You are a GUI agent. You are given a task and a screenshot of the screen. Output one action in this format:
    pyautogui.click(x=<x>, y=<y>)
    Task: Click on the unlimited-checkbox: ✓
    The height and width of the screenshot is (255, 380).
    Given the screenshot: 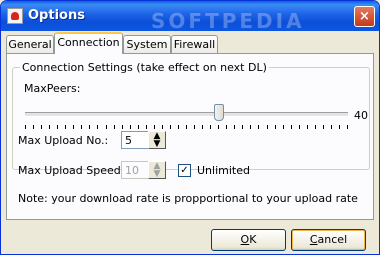 What is the action you would take?
    pyautogui.click(x=184, y=170)
    